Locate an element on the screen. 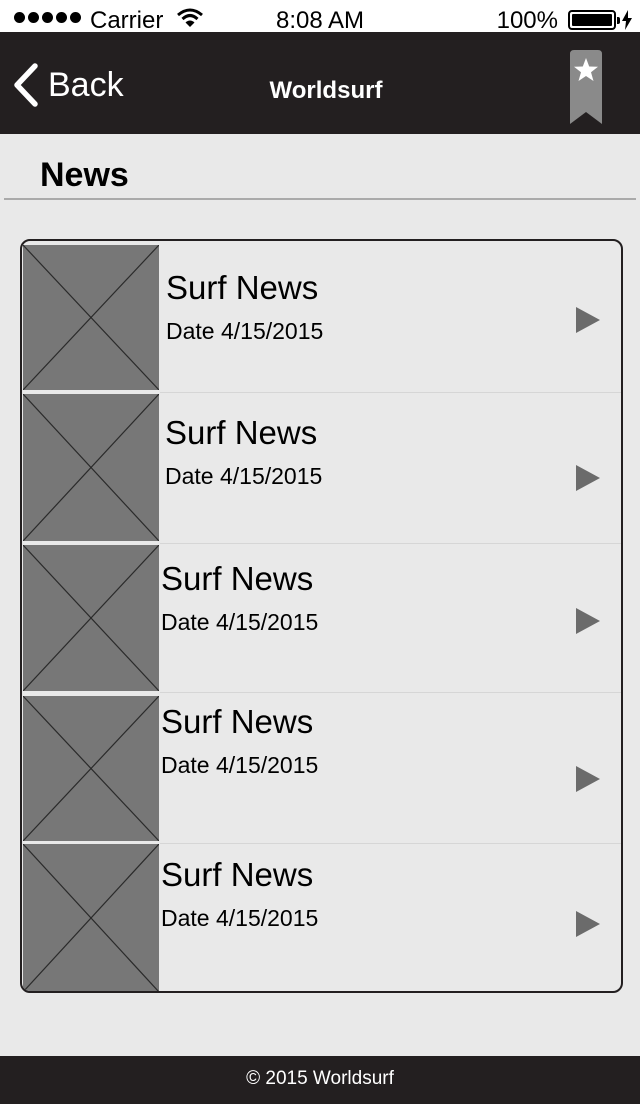 The image size is (640, 1104). app-title: Worldsurf is located at coordinates (326, 90).